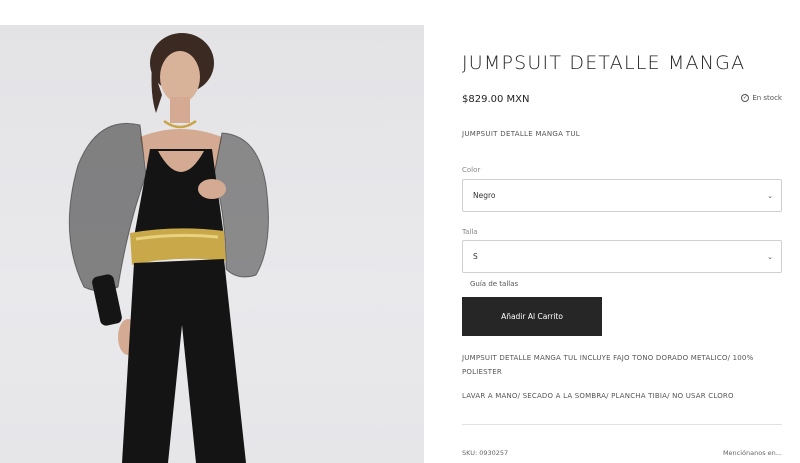  What do you see at coordinates (484, 195) in the screenshot?
I see `color-select-value: Negro` at bounding box center [484, 195].